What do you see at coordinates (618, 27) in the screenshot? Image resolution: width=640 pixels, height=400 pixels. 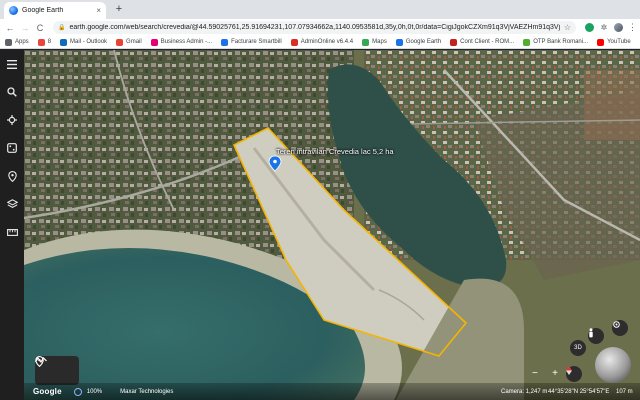 I see `profile-avatar` at bounding box center [618, 27].